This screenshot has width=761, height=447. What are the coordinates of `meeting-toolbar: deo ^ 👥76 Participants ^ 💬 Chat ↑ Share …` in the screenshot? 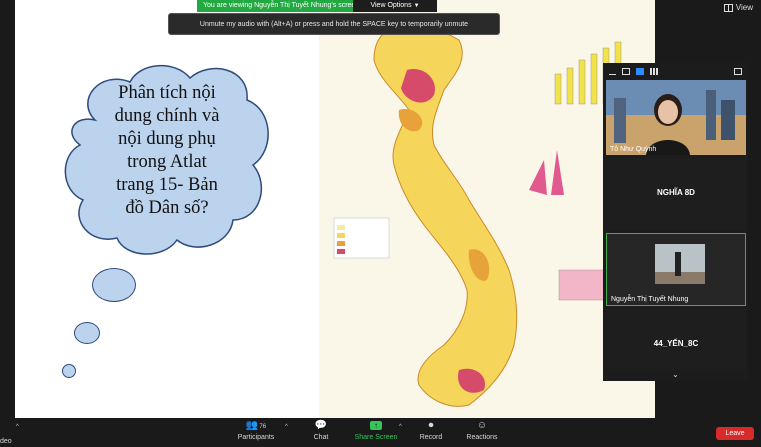 It's located at (380, 432).